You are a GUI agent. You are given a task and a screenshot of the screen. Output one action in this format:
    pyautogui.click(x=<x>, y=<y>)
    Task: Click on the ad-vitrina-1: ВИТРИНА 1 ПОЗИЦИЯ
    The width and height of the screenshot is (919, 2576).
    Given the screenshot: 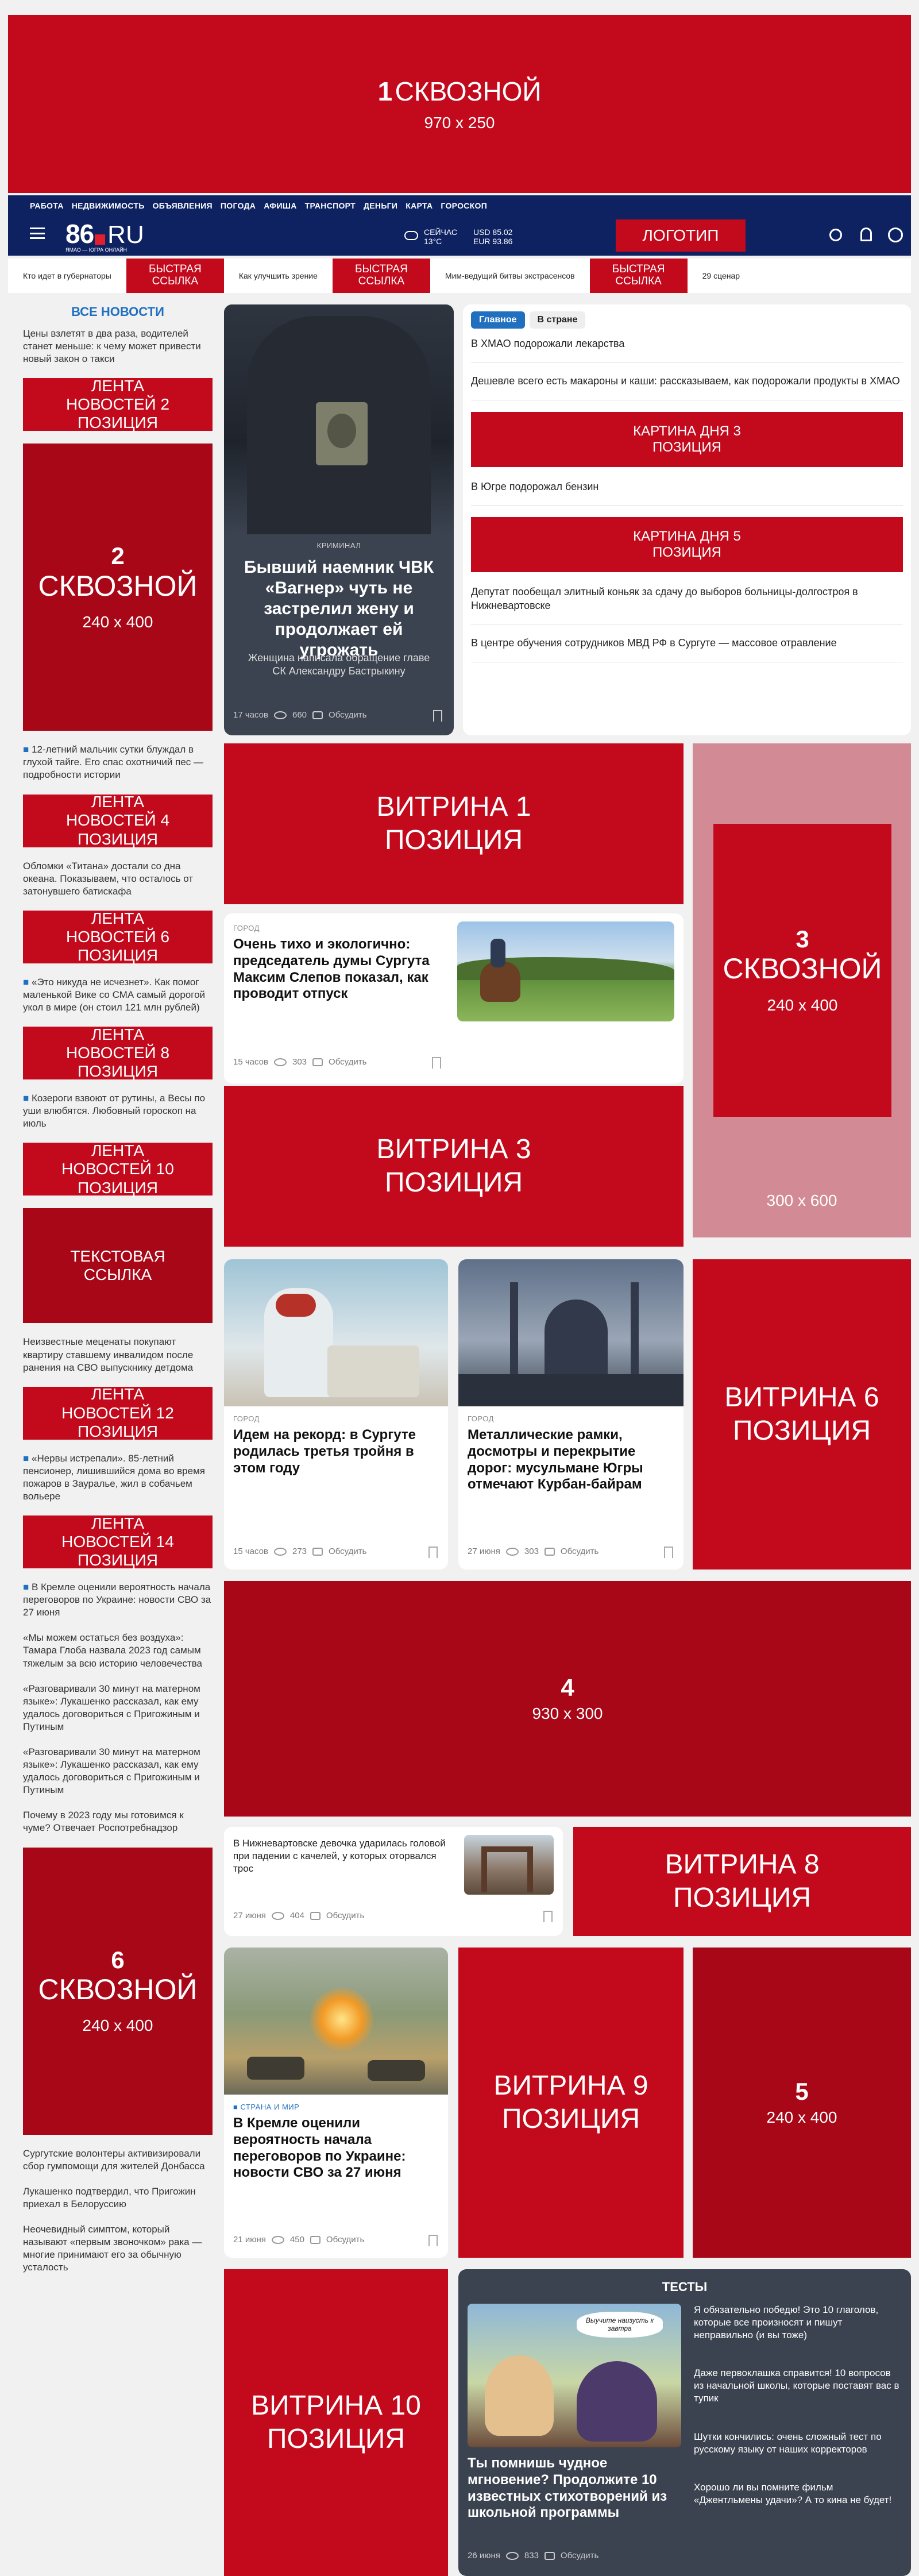 What is the action you would take?
    pyautogui.click(x=454, y=823)
    